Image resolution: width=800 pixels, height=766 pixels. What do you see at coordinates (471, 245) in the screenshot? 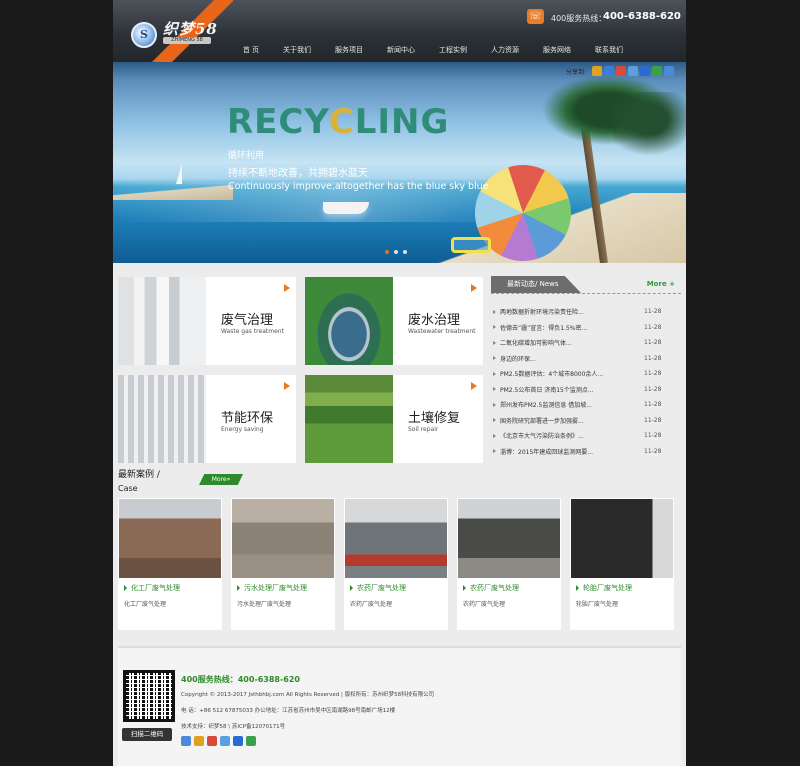
I see `sunglasses-image` at bounding box center [471, 245].